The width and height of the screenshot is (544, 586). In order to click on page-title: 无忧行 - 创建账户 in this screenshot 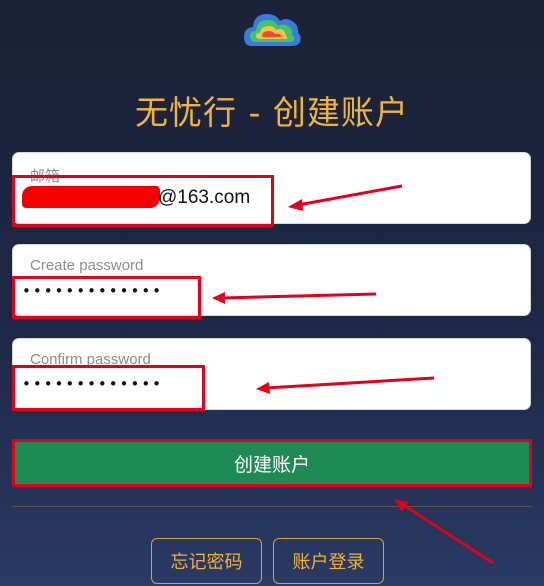, I will do `click(272, 112)`.